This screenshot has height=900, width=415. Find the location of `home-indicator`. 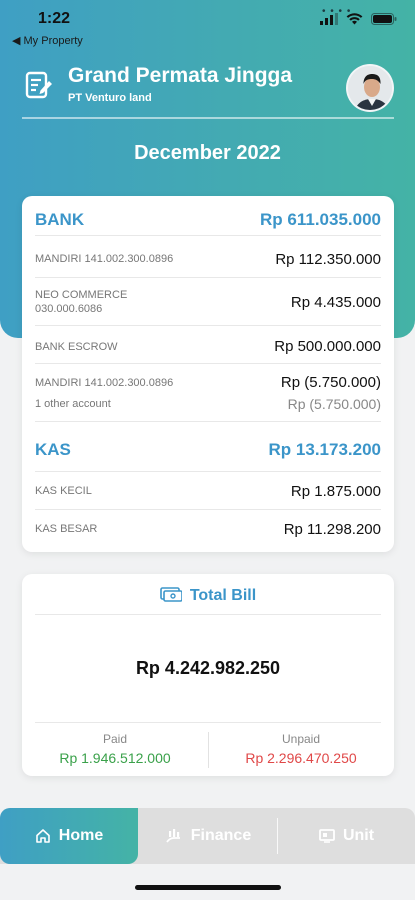

home-indicator is located at coordinates (208, 887).